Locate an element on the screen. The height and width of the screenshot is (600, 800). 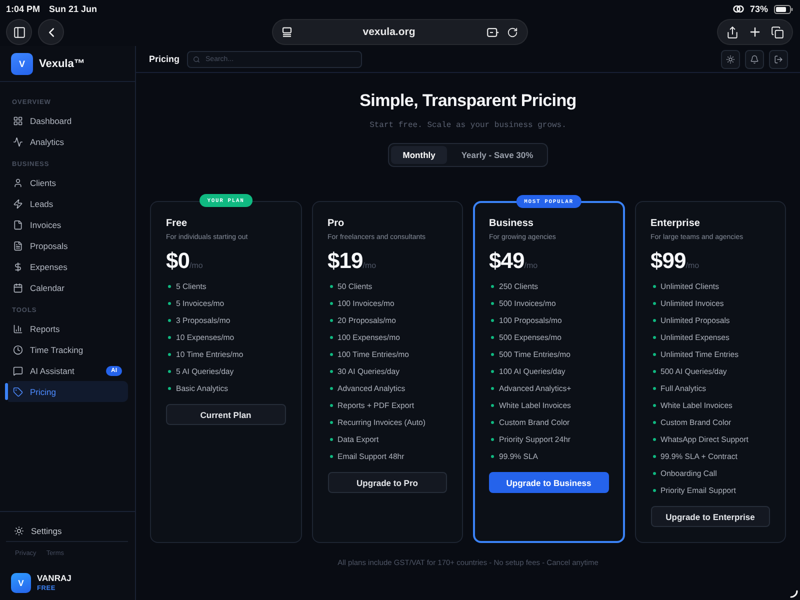
lightning-icon is located at coordinates (18, 203).